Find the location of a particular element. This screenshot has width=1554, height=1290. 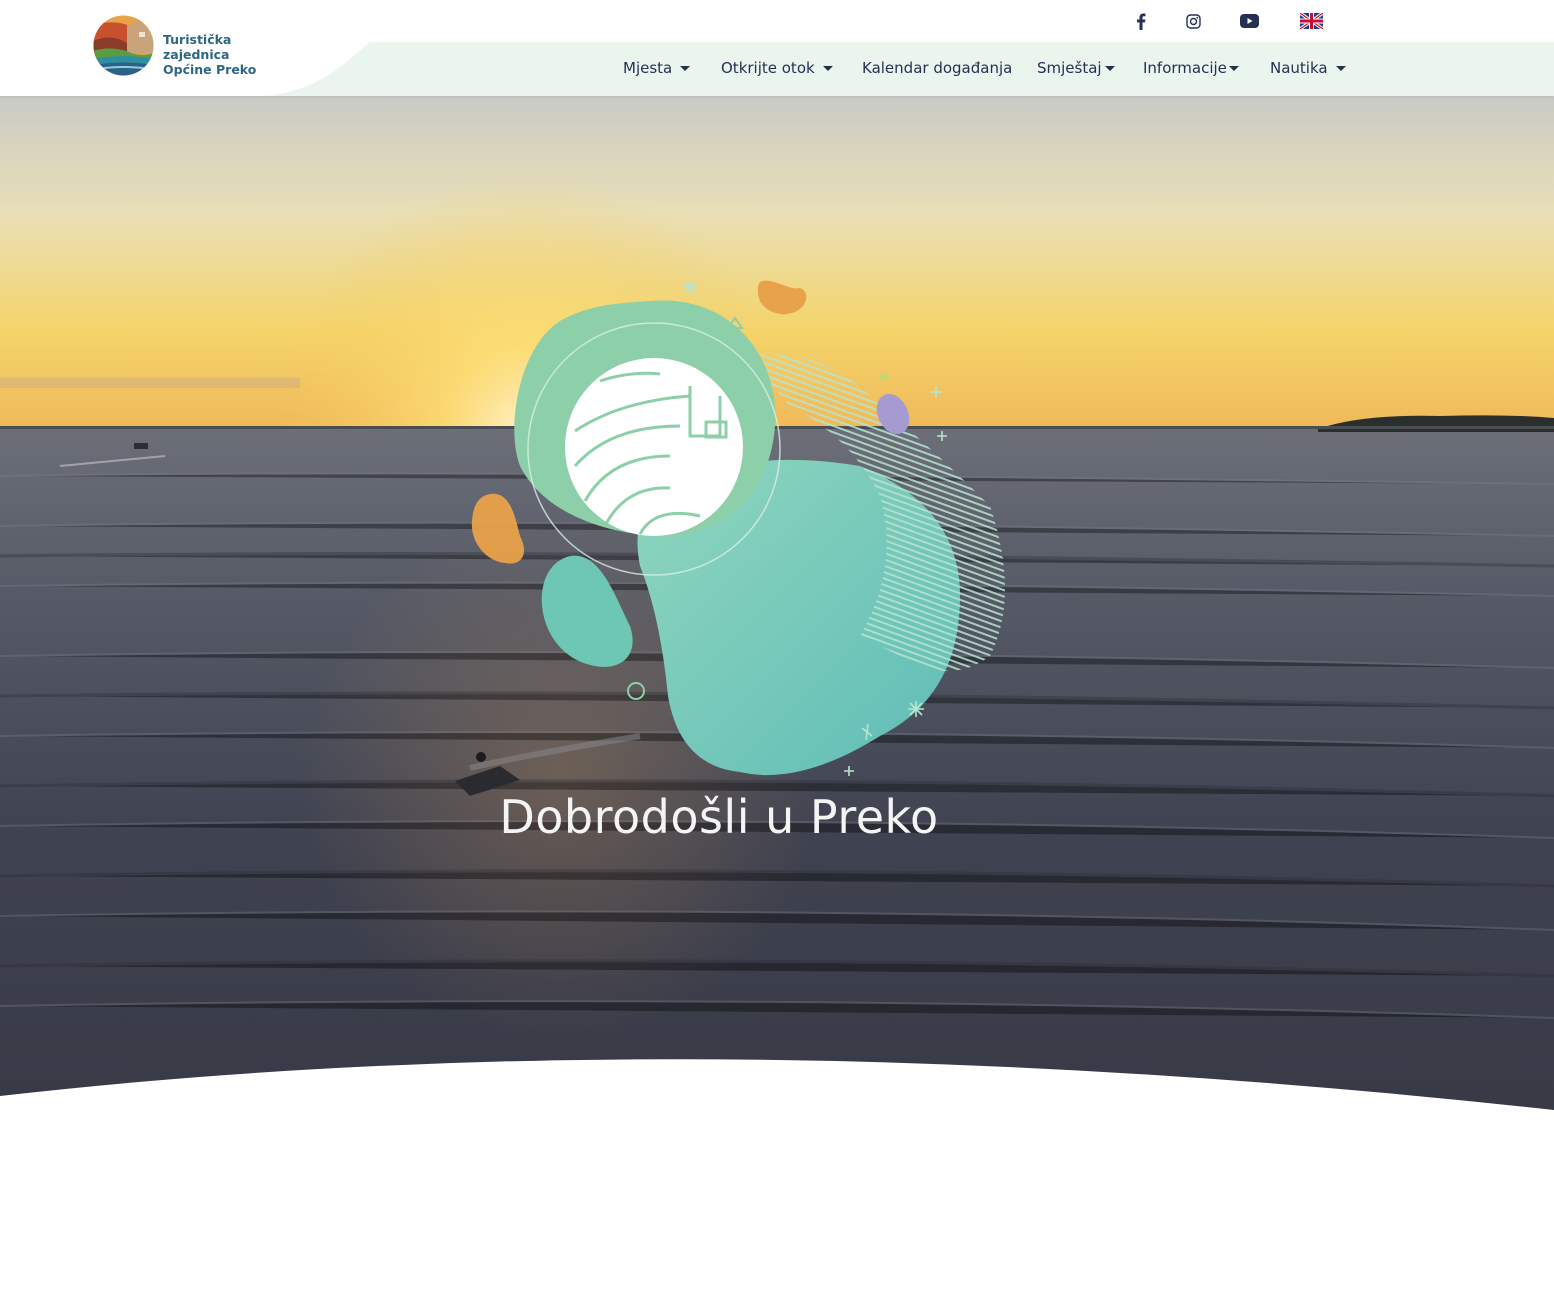

youtube-link is located at coordinates (1249, 21).